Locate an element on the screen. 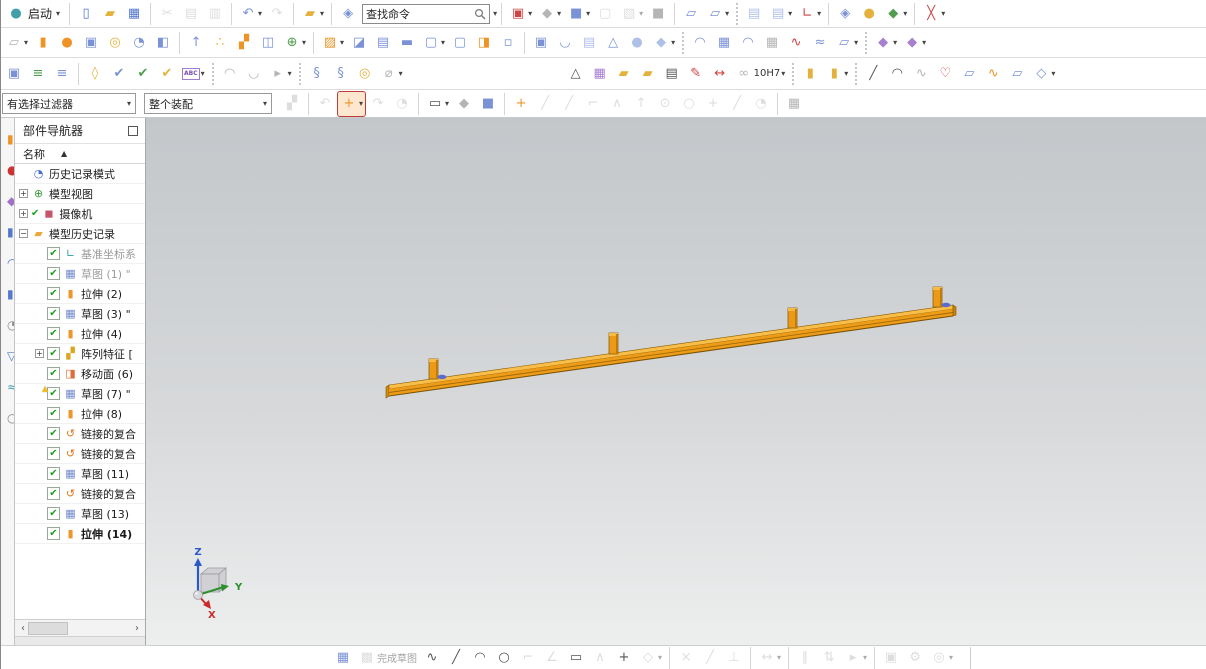 The width and height of the screenshot is (1206, 669). snap-point-on-curve-button: + is located at coordinates (713, 104).